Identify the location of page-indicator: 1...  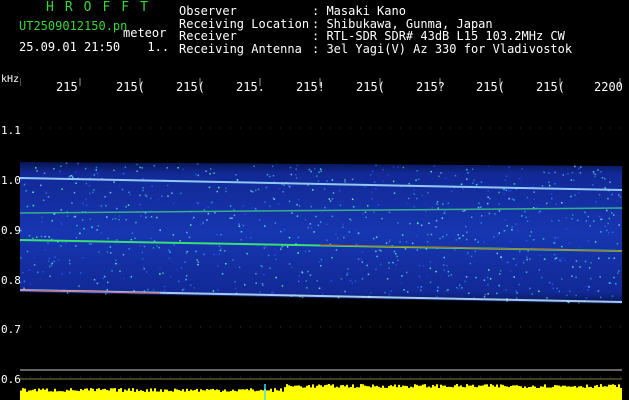
(158, 47).